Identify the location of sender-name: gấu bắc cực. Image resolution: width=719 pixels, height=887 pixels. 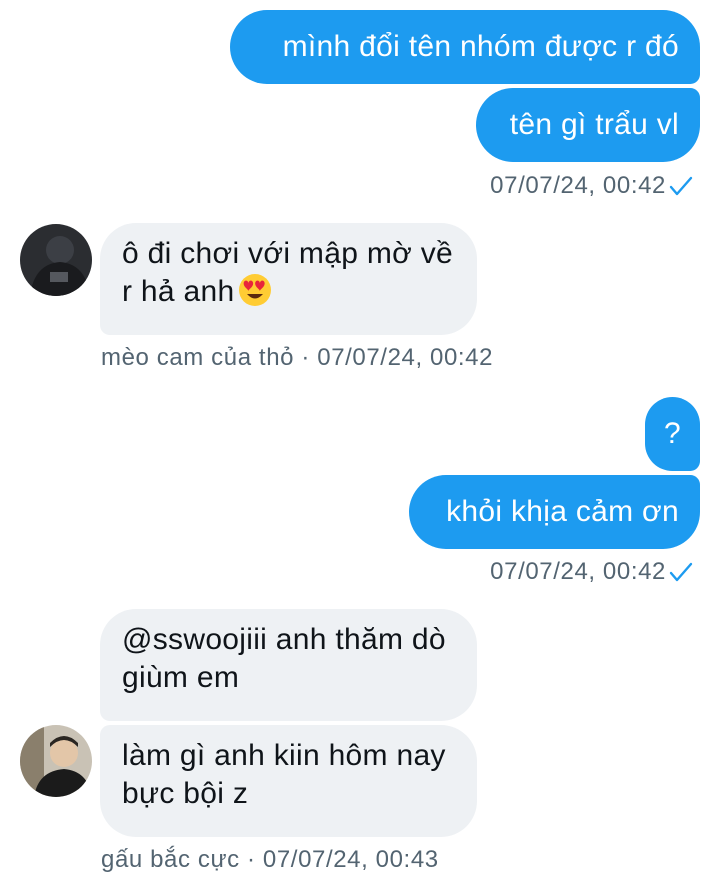
(170, 859).